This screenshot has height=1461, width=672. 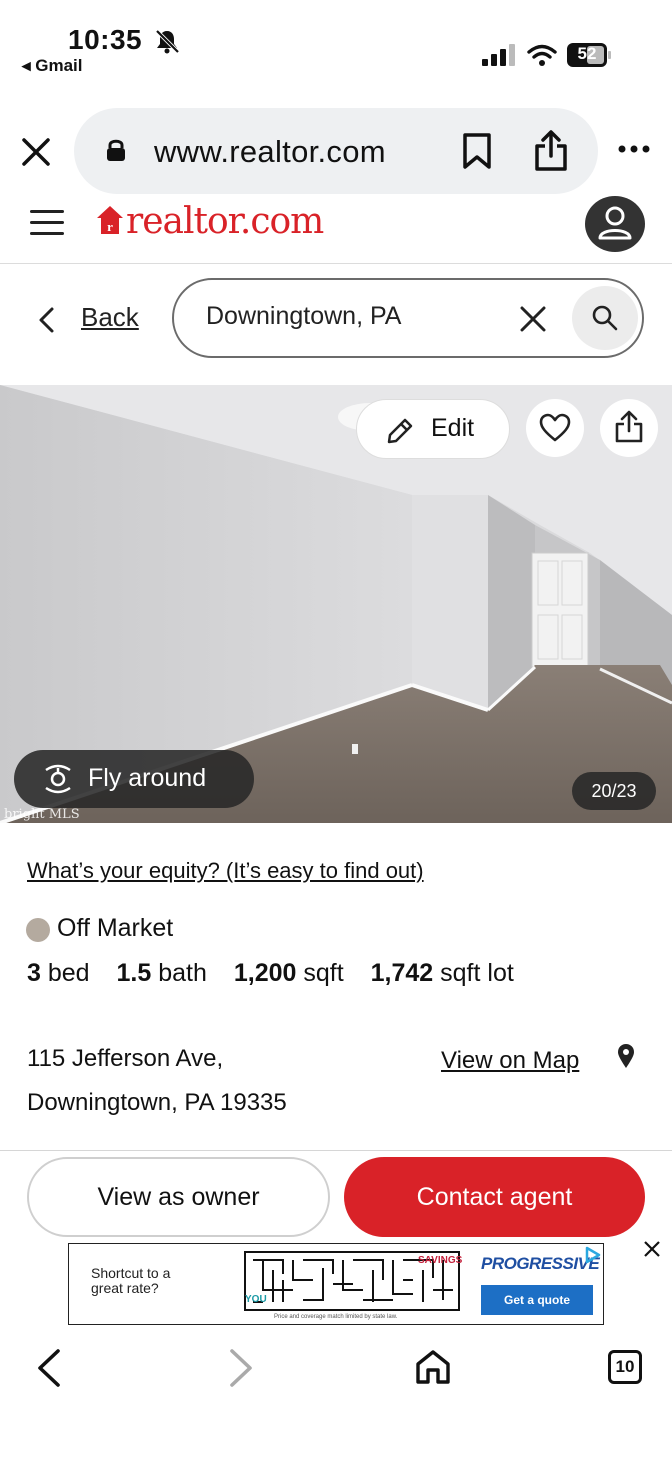 I want to click on user-icon, so click(x=615, y=223).